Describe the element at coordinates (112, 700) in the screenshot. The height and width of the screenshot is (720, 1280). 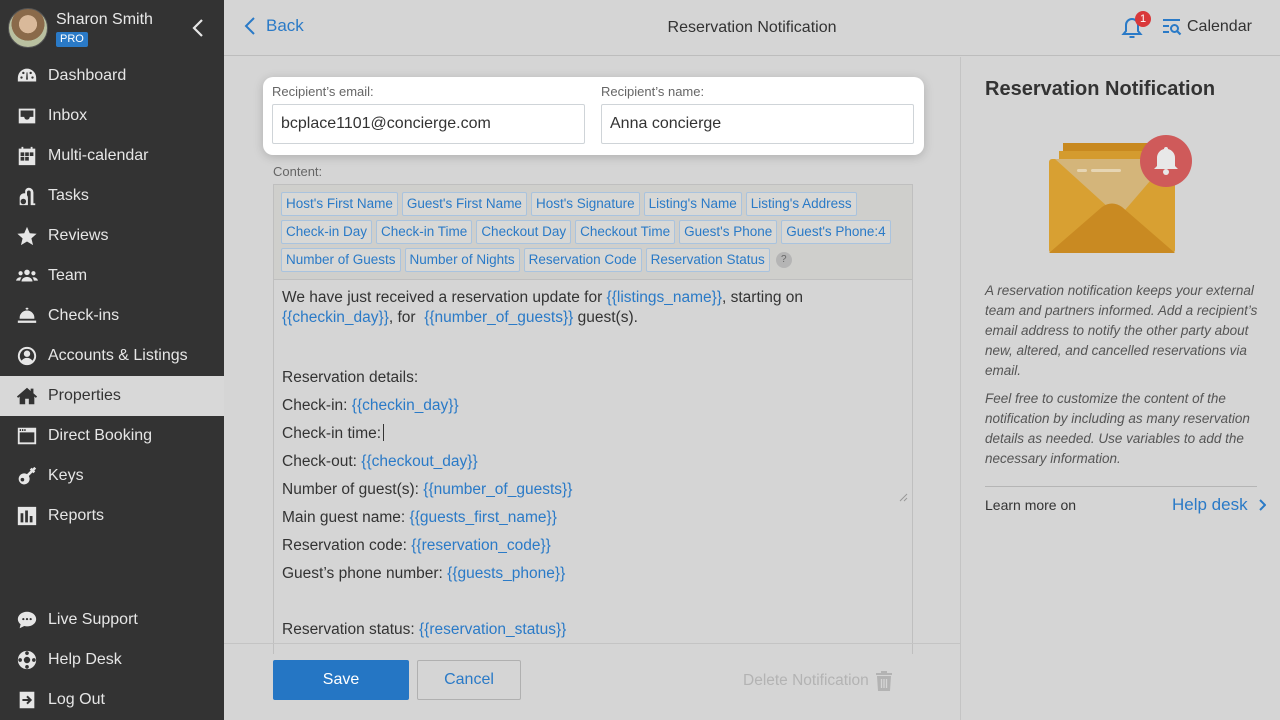
I see `sidebar-item-log-out: Log Out` at that location.